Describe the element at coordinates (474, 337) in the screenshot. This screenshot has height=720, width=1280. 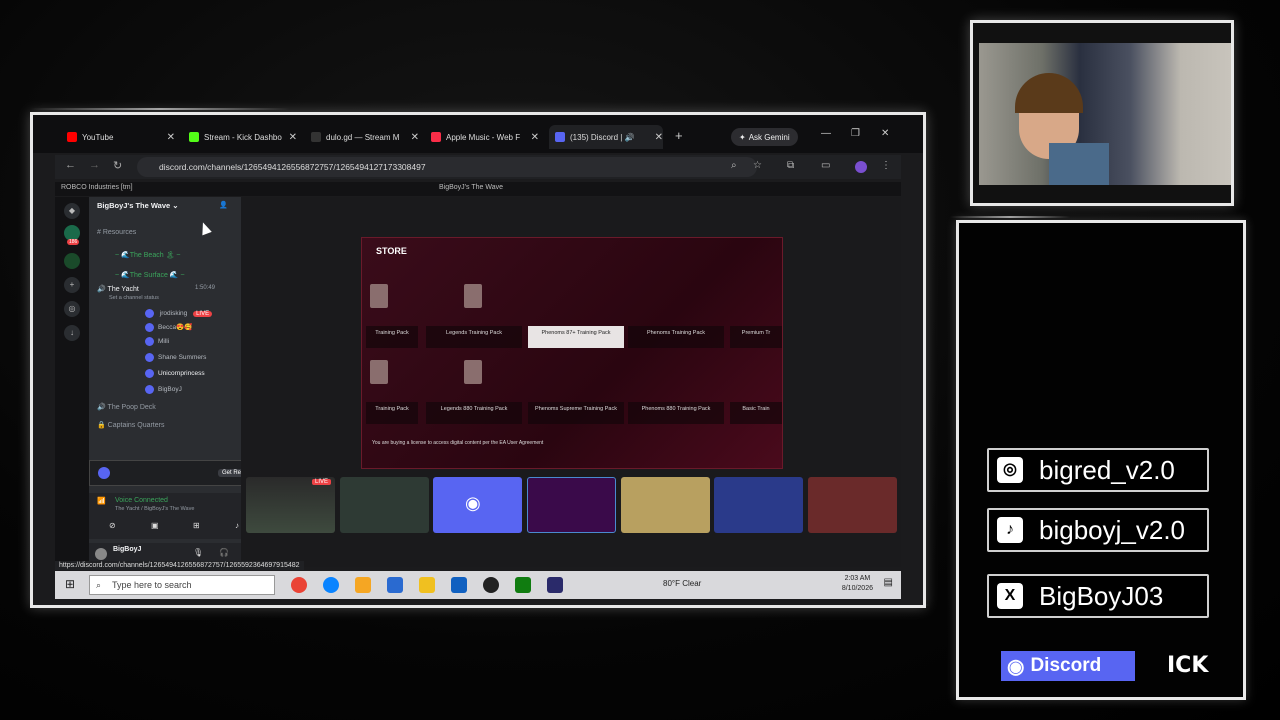
I see `store-pack: Legends Training Pack` at that location.